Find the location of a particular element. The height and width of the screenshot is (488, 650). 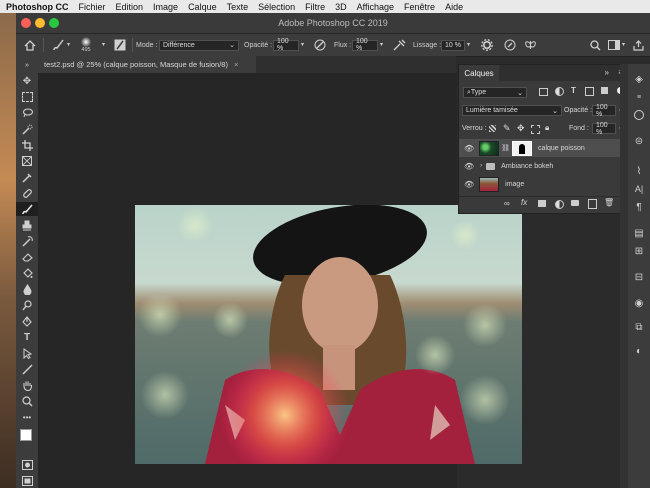

pressure-size-button is located at coordinates (510, 45).